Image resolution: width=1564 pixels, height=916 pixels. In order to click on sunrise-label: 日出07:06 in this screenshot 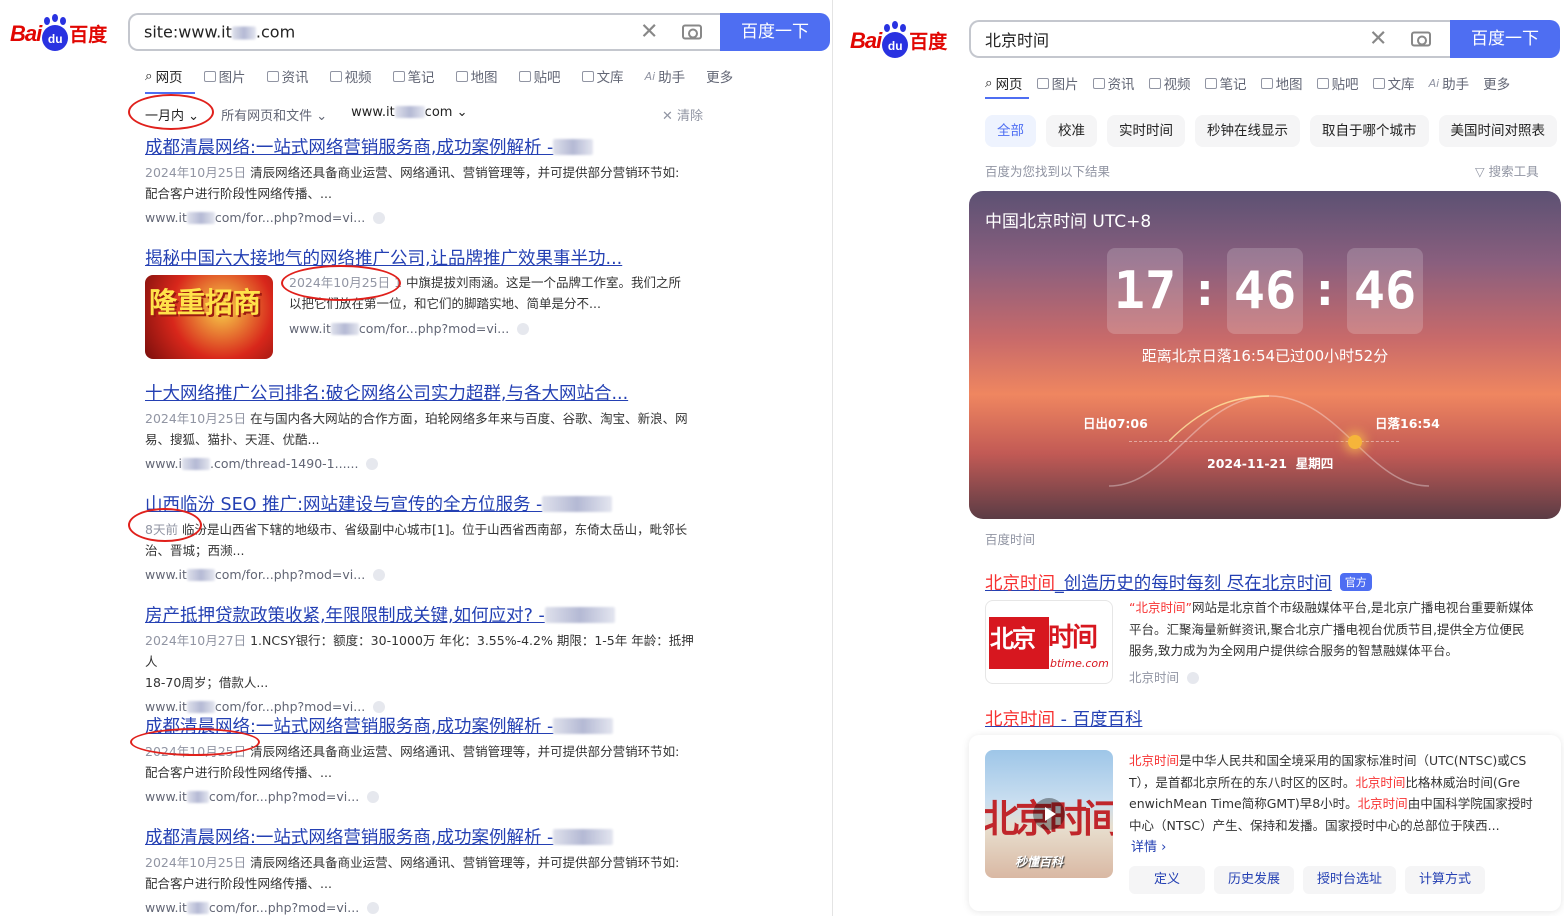, I will do `click(1115, 423)`.